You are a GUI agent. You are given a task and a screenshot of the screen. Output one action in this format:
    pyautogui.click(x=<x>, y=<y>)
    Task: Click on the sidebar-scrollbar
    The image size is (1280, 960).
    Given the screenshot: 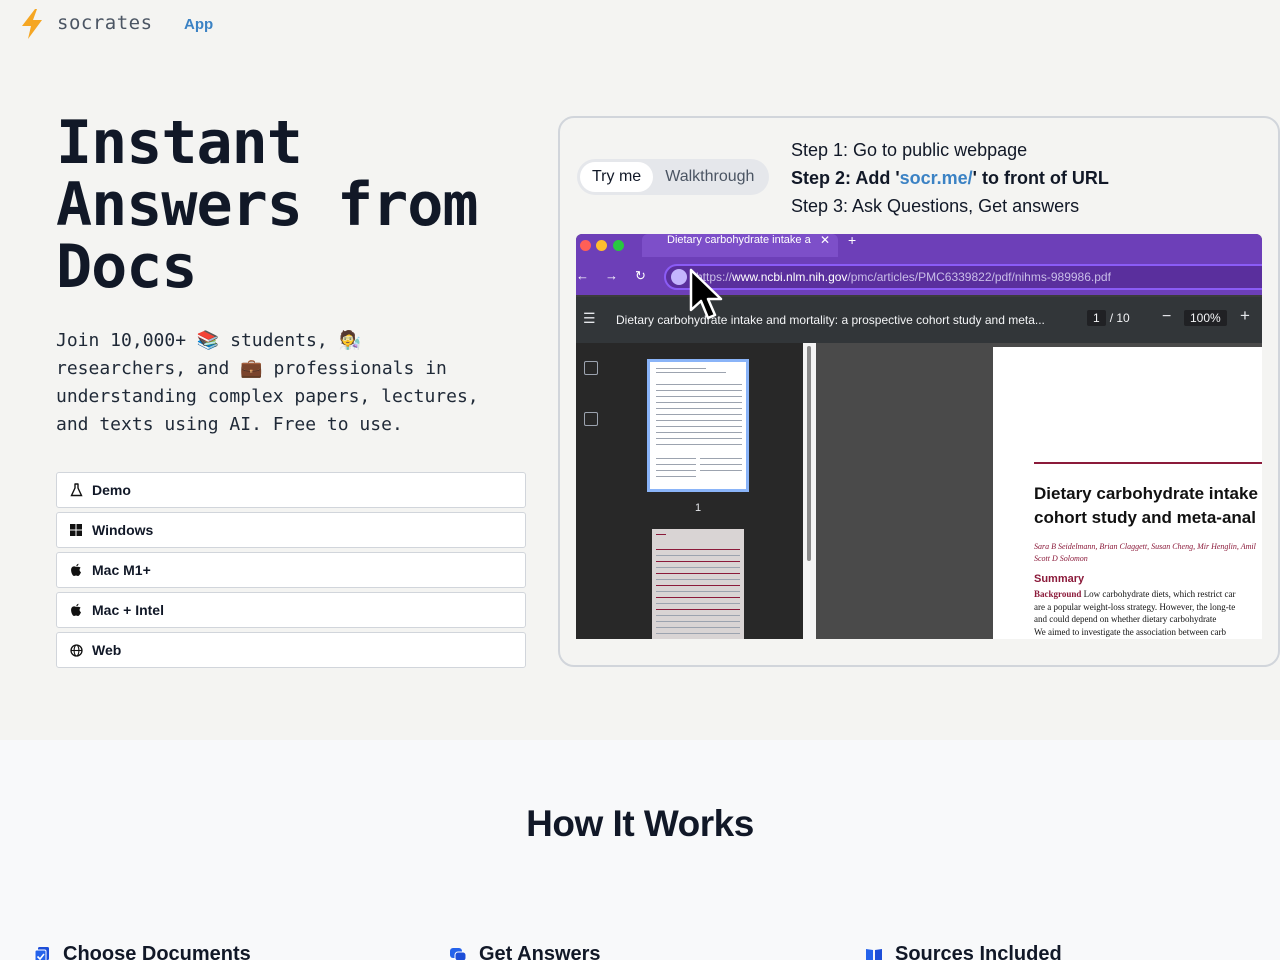 What is the action you would take?
    pyautogui.click(x=809, y=491)
    